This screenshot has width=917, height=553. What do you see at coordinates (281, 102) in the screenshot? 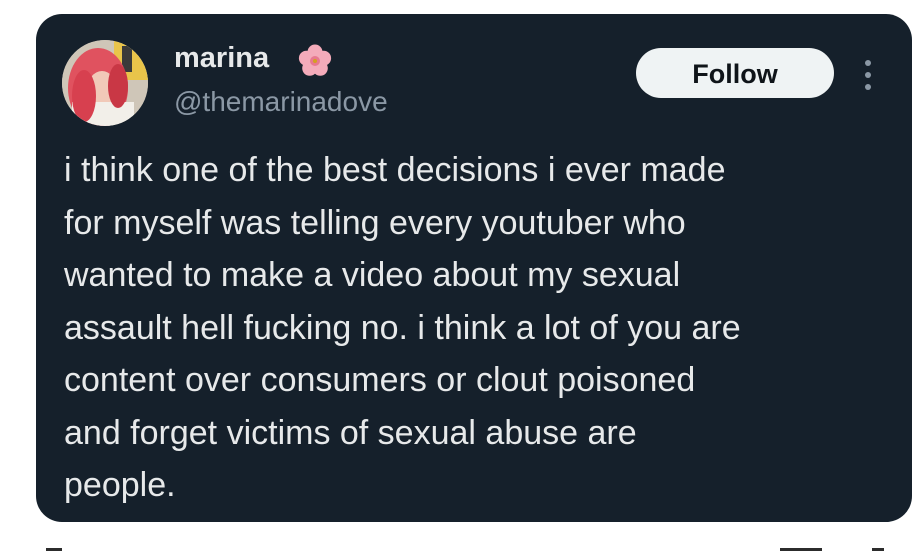
I see `user-handle: @themarinadove` at bounding box center [281, 102].